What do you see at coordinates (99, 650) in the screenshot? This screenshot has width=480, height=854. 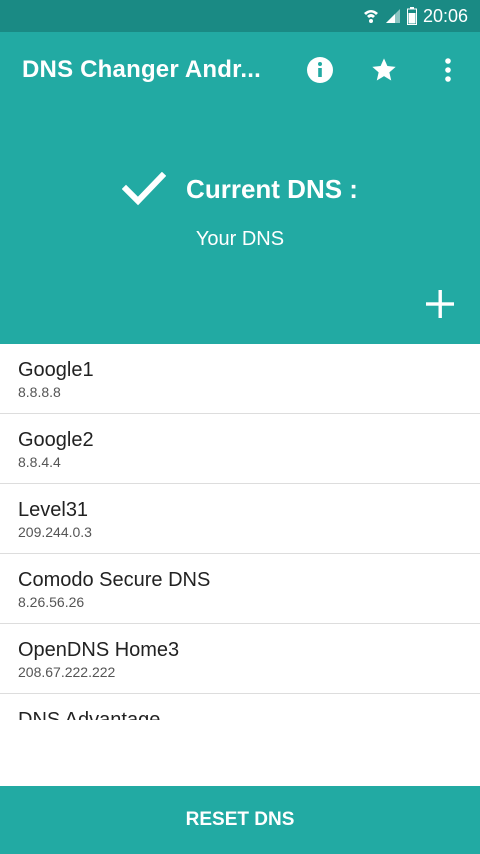 I see `dns-name: OpenDNS Home3` at bounding box center [99, 650].